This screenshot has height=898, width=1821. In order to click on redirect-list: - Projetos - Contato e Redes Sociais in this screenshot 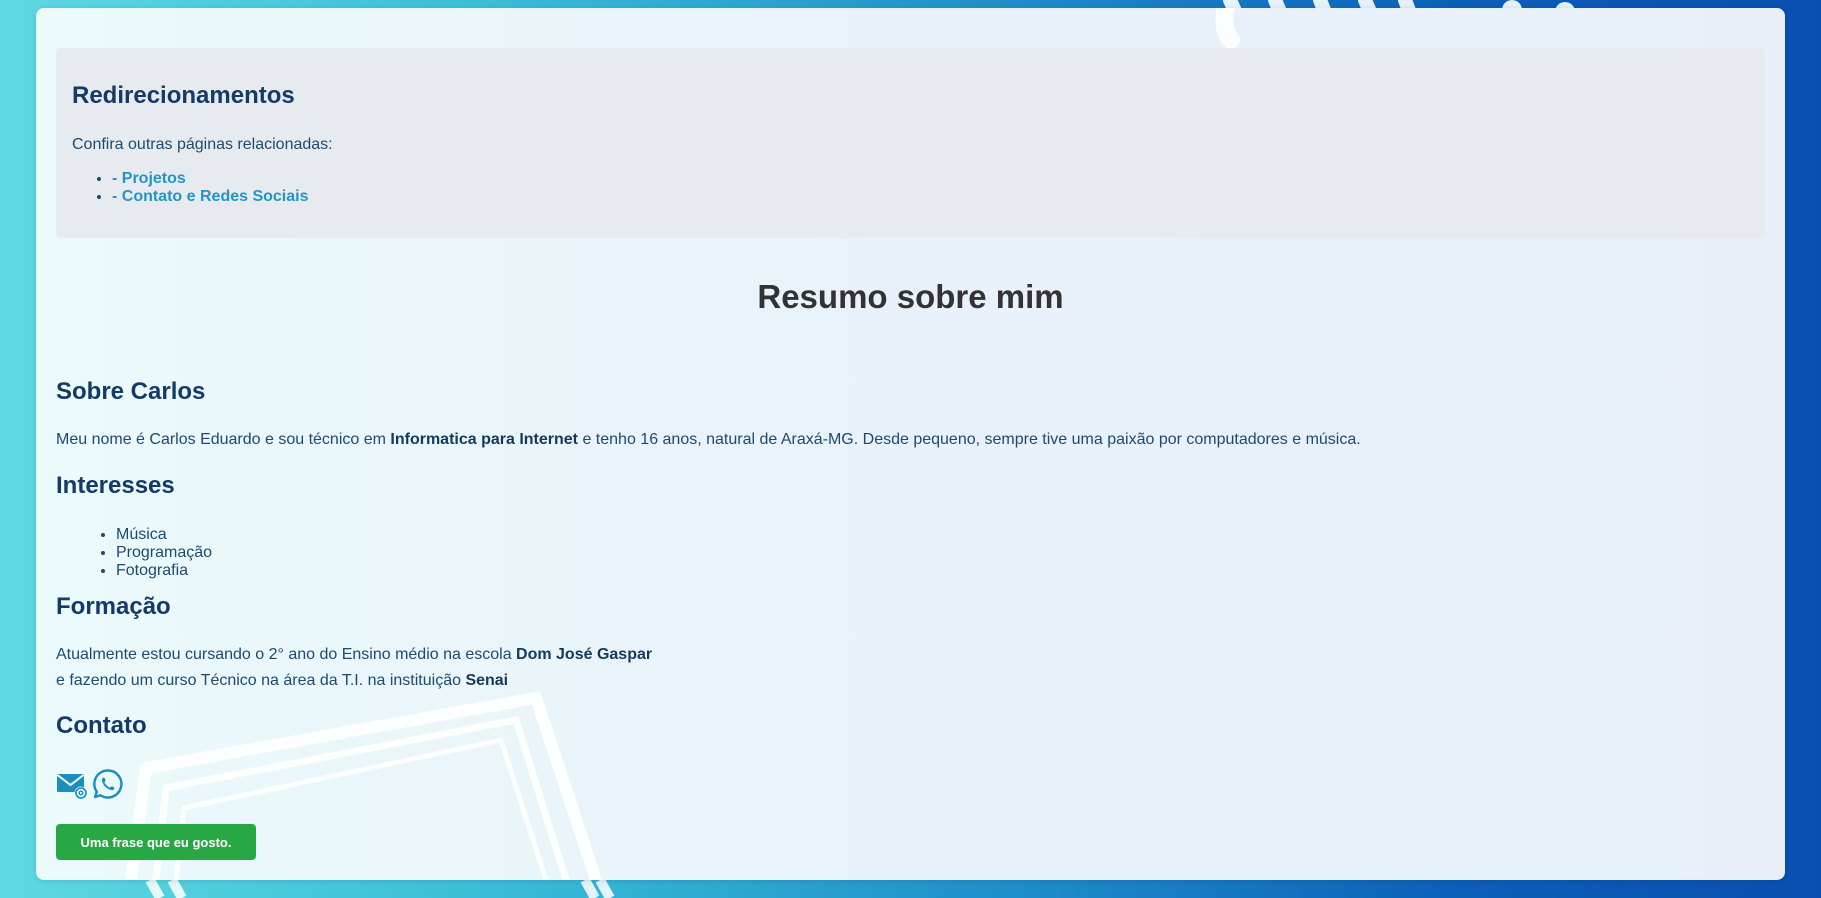, I will do `click(202, 188)`.